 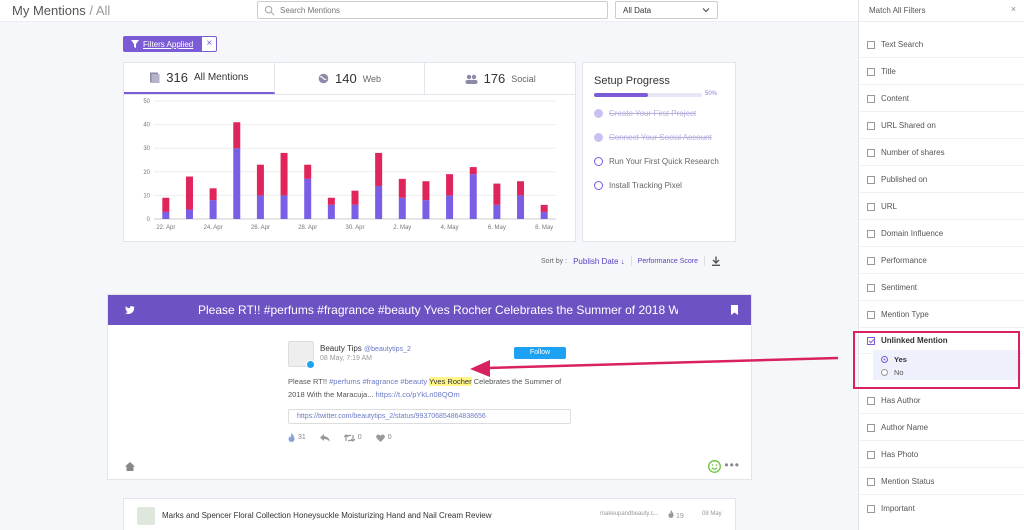 I want to click on tweet-hashtags: #perfums #fragrance #beauty, so click(x=378, y=381).